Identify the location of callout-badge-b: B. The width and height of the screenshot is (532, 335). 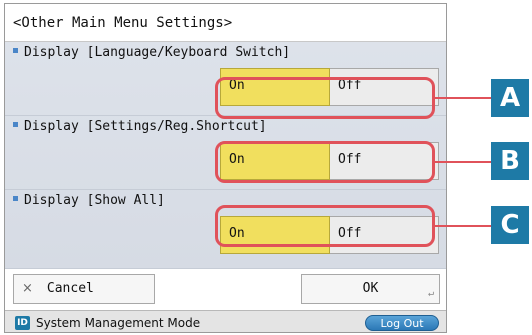
(510, 161).